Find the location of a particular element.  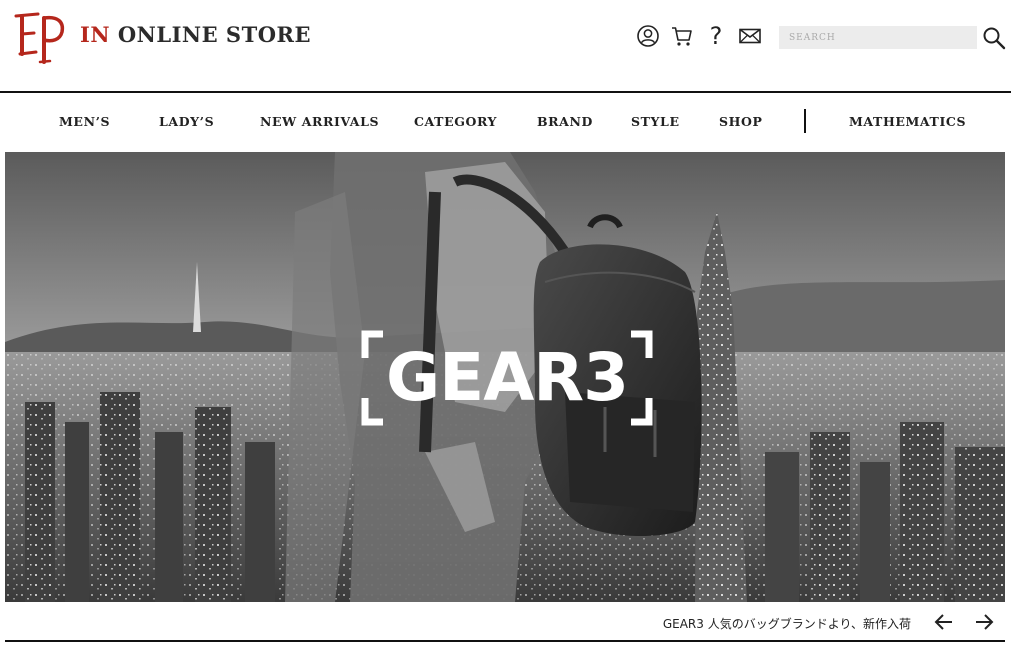

search-icon is located at coordinates (994, 38).